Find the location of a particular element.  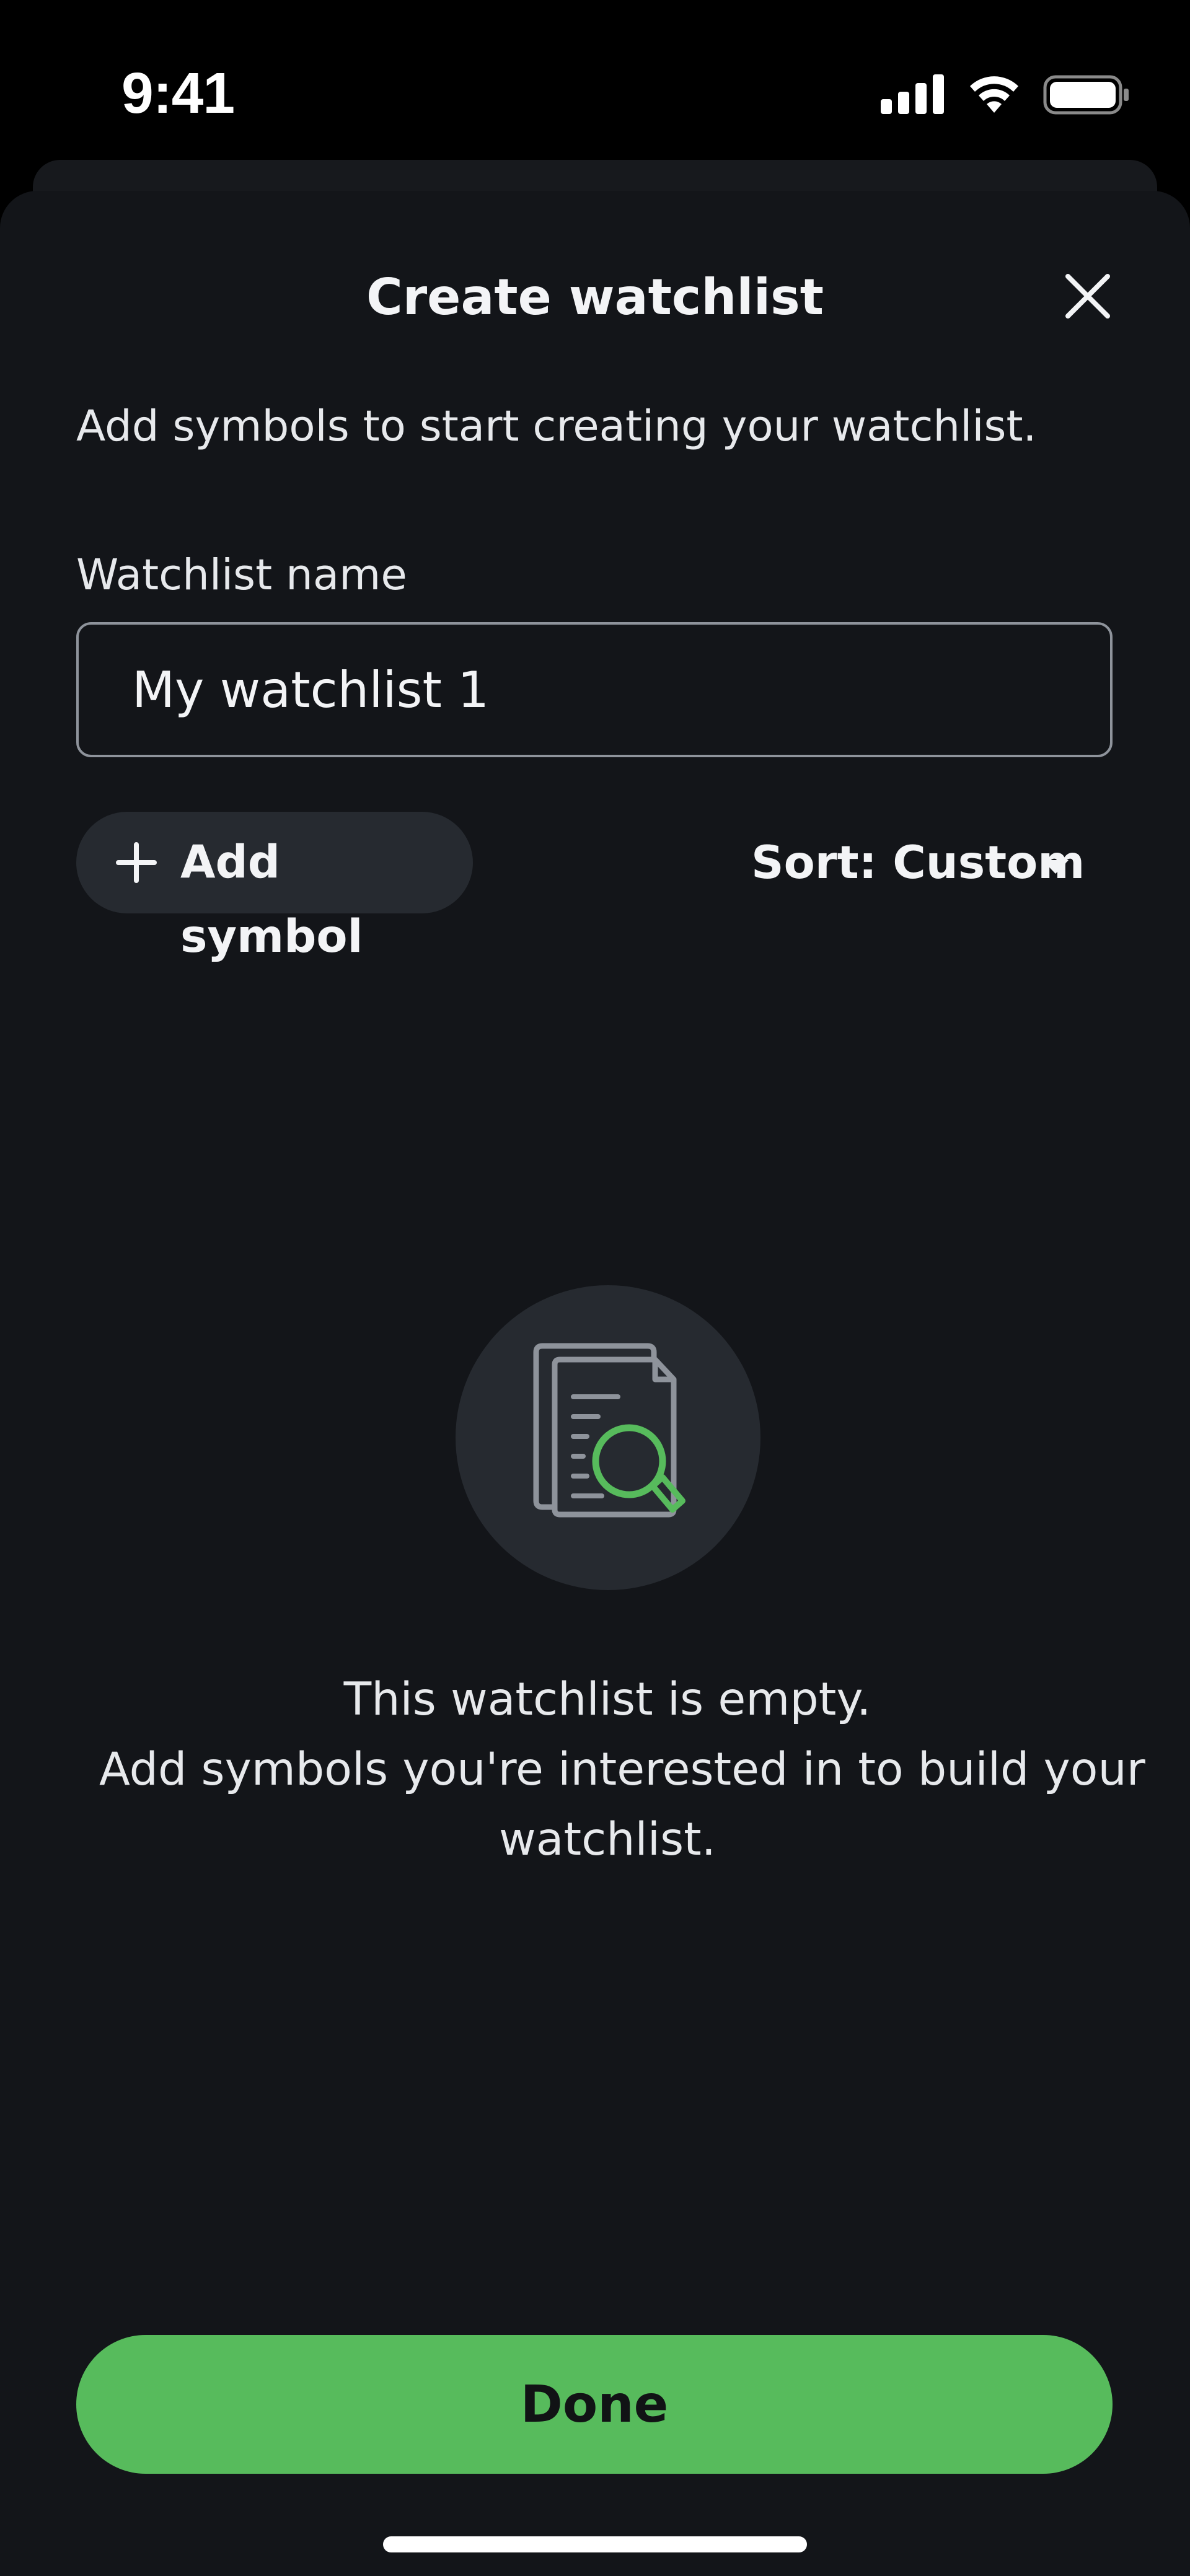

empty-state-line: watchlist. is located at coordinates (607, 1840).